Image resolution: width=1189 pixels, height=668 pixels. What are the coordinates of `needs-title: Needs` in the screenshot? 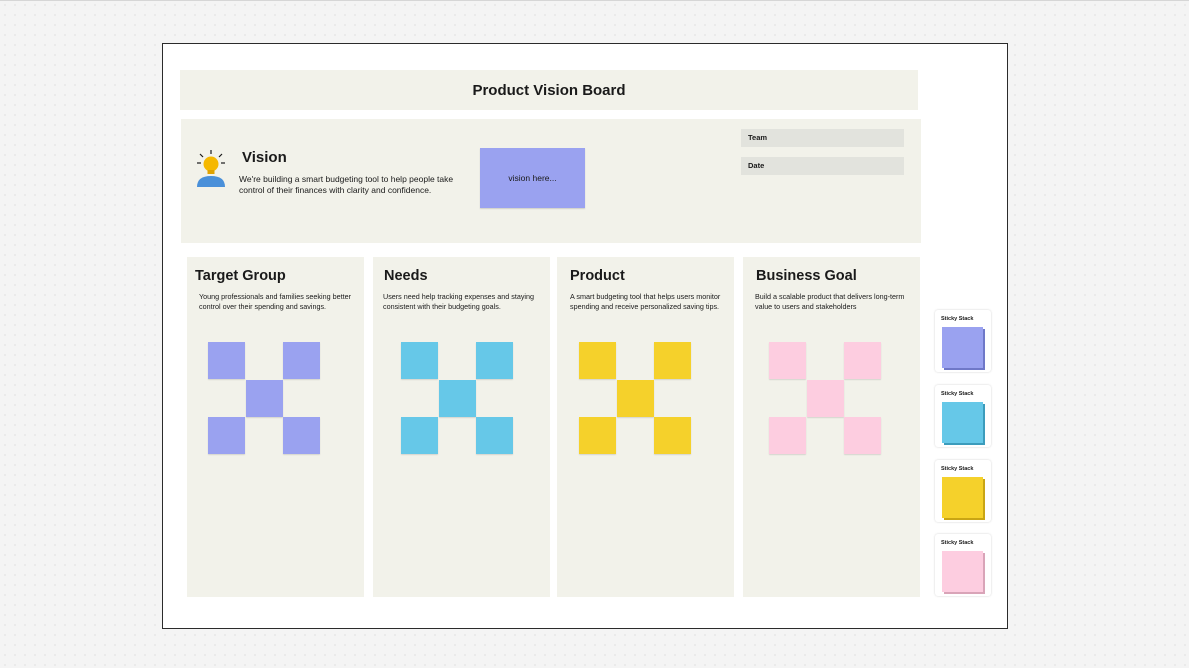 It's located at (406, 276).